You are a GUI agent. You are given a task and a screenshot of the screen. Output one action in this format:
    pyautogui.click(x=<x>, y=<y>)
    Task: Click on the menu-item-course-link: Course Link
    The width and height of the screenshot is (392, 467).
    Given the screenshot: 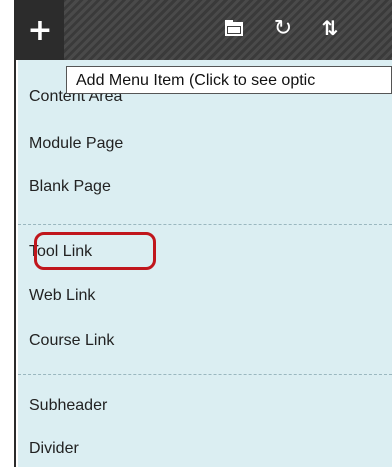 What is the action you would take?
    pyautogui.click(x=71, y=341)
    